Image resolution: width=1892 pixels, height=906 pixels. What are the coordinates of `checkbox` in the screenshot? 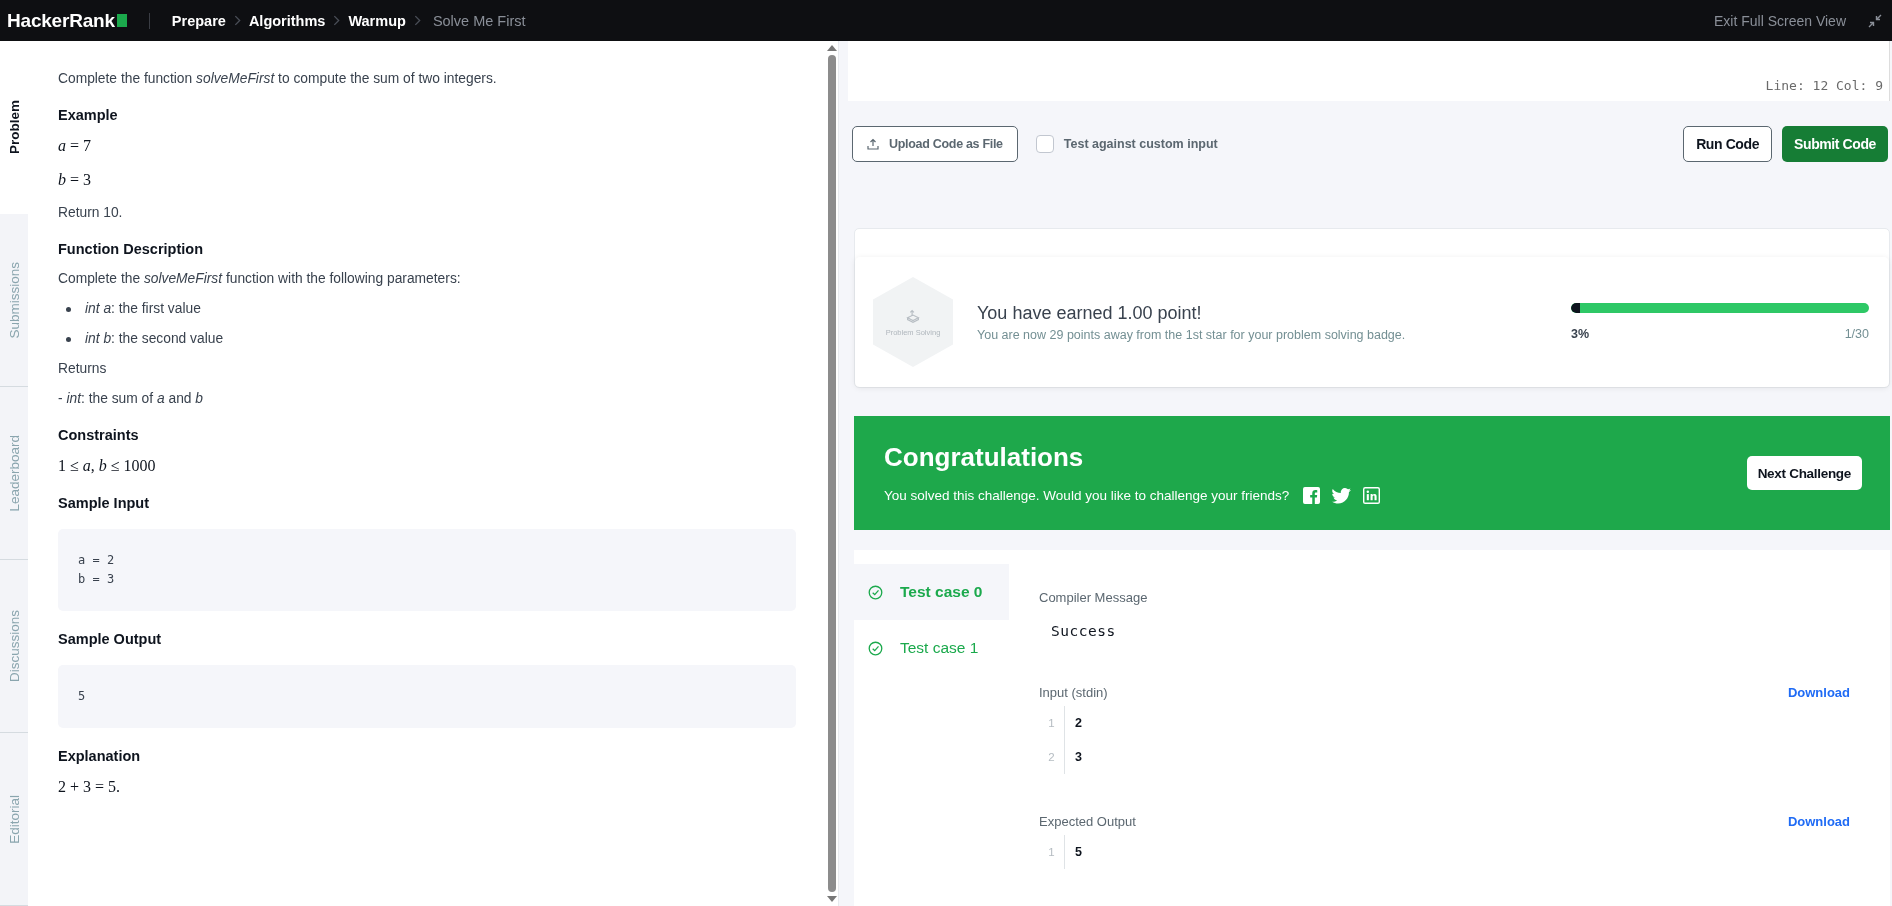 It's located at (1044, 144).